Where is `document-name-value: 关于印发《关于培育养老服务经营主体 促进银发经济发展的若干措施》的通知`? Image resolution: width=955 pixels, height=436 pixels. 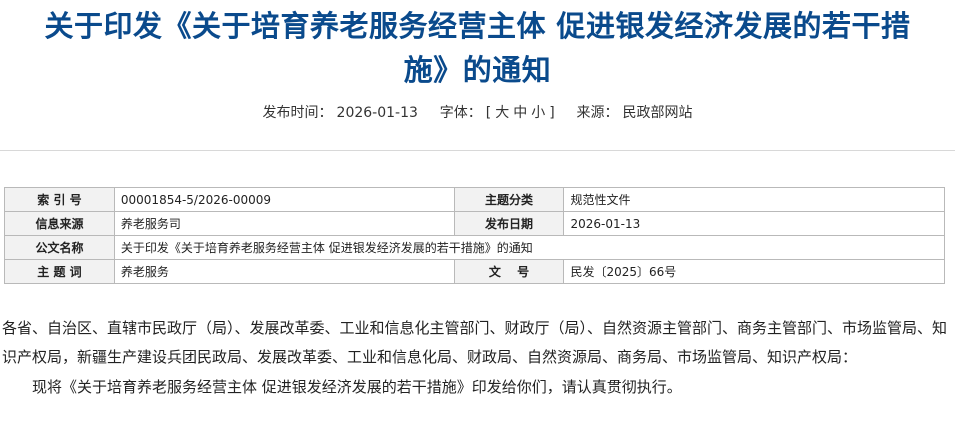
document-name-value: 关于印发《关于培育养老服务经营主体 促进银发经济发展的若干措施》的通知 is located at coordinates (529, 247).